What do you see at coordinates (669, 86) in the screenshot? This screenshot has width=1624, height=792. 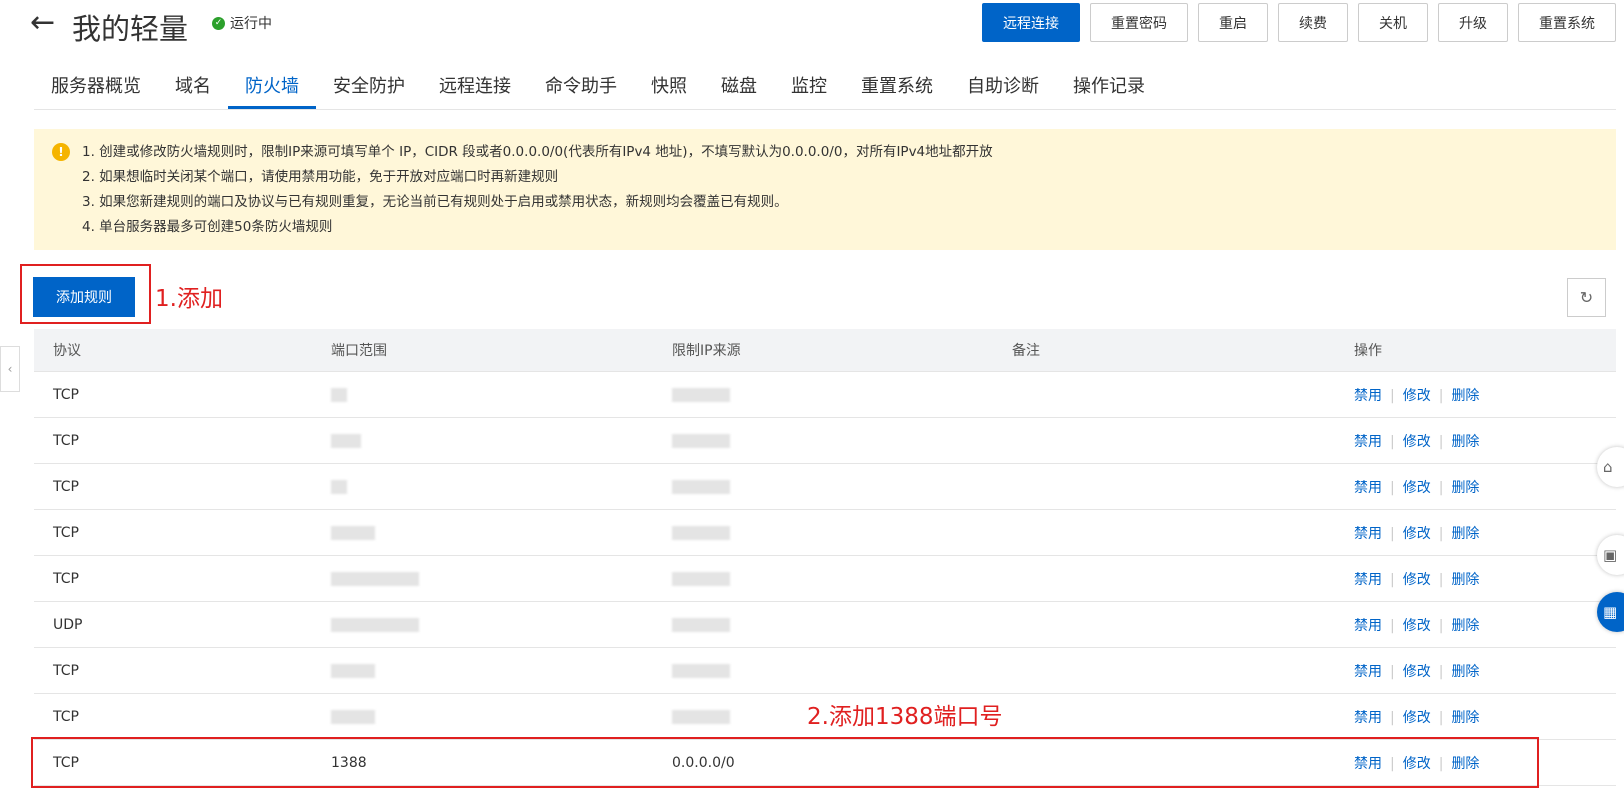 I see `tab-snapshot: 快照` at bounding box center [669, 86].